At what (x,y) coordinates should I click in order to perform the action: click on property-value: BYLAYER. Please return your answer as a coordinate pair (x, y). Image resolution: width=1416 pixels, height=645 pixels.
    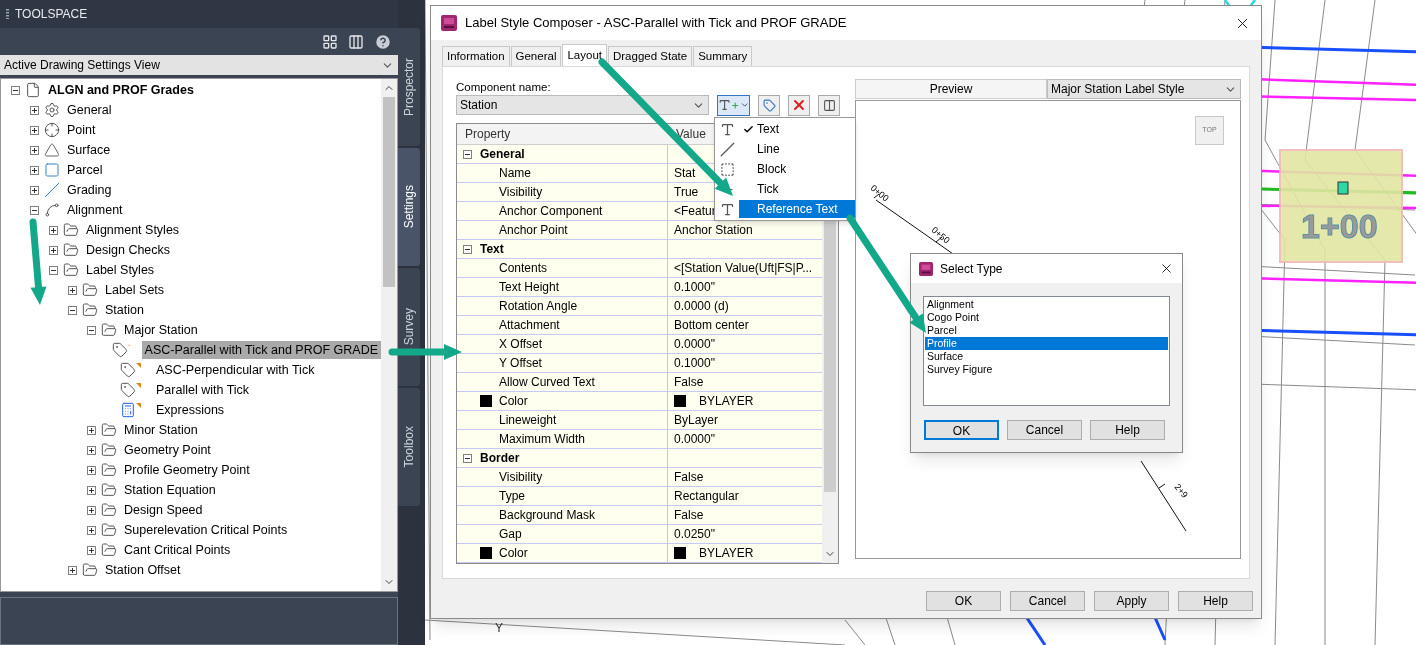
    Looking at the image, I should click on (726, 401).